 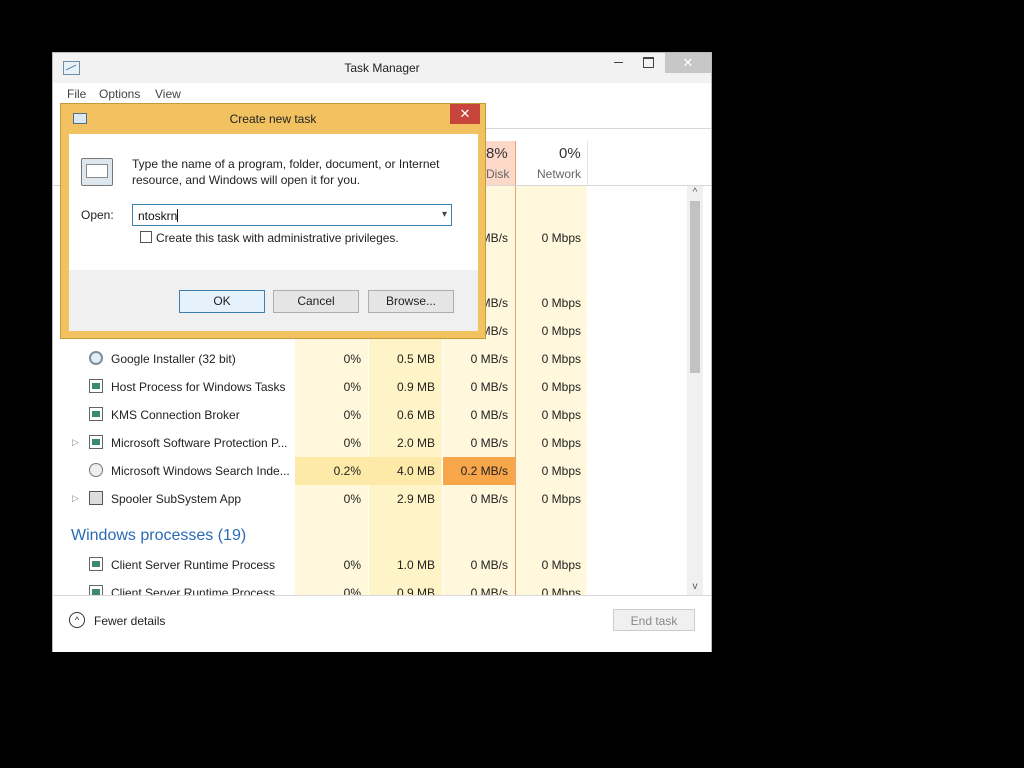 What do you see at coordinates (96, 498) in the screenshot?
I see `printer-icon` at bounding box center [96, 498].